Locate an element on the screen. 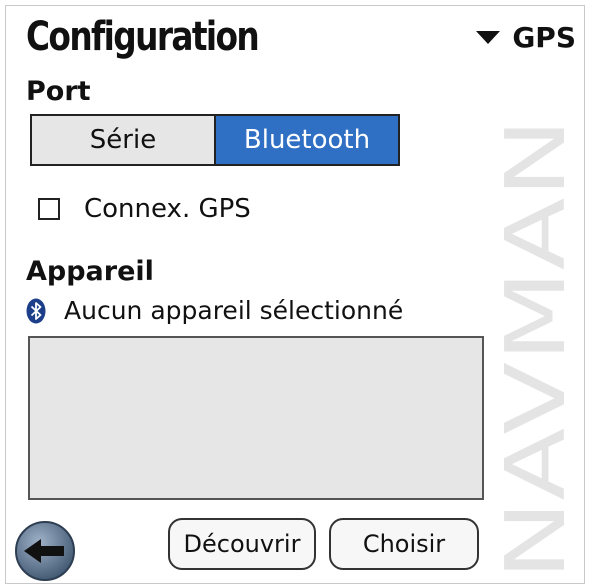  triangle-down-icon is located at coordinates (488, 37).